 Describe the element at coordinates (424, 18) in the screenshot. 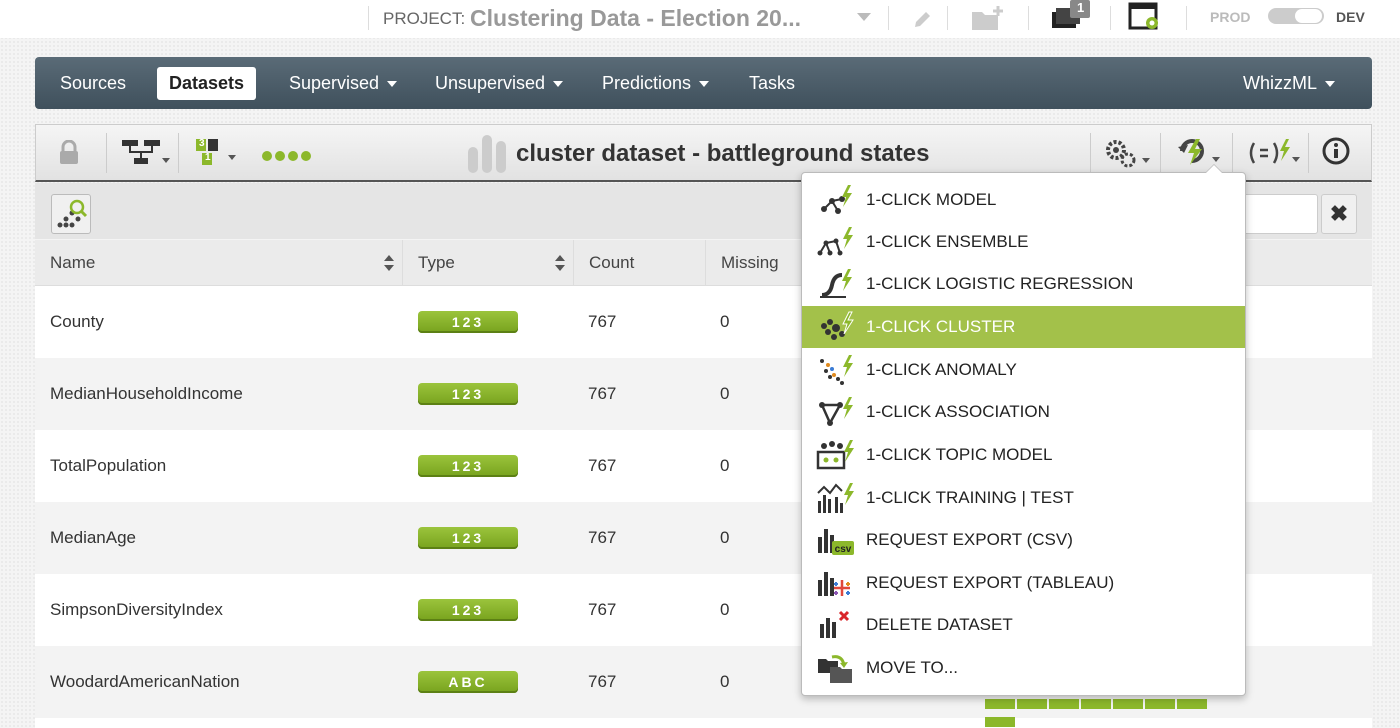

I see `project-label: PROJECT:` at that location.